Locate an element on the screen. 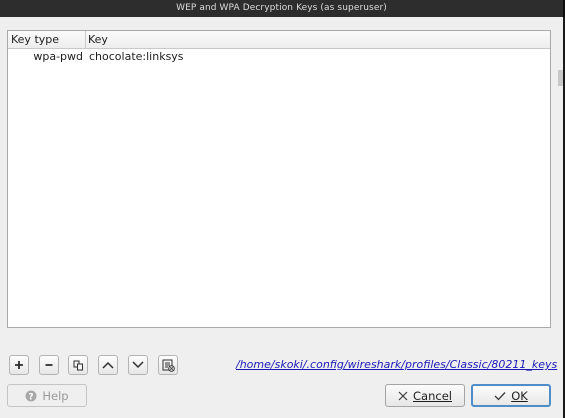 The width and height of the screenshot is (565, 418). clear-icon is located at coordinates (168, 365).